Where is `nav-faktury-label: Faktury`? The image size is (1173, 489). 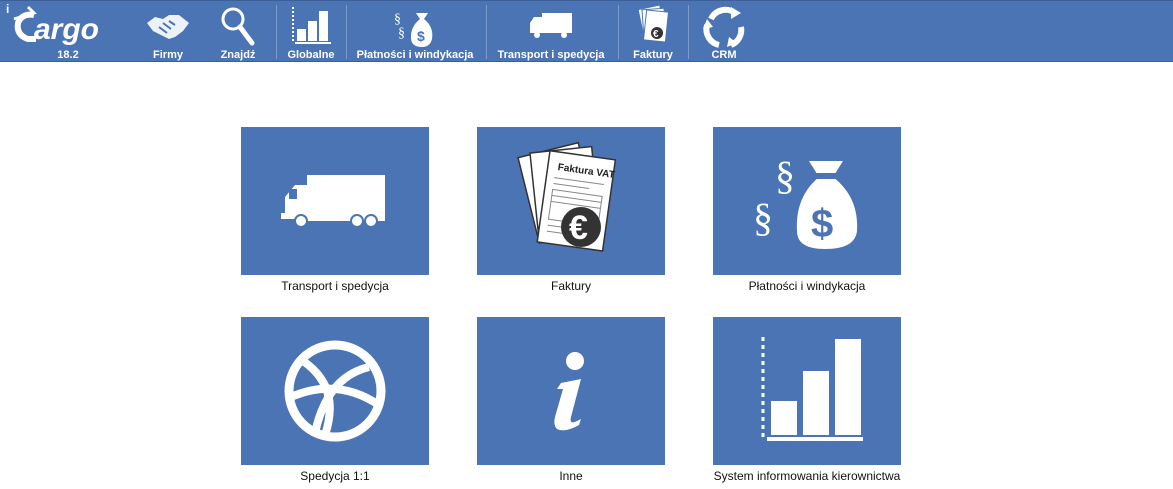 nav-faktury-label: Faktury is located at coordinates (653, 55).